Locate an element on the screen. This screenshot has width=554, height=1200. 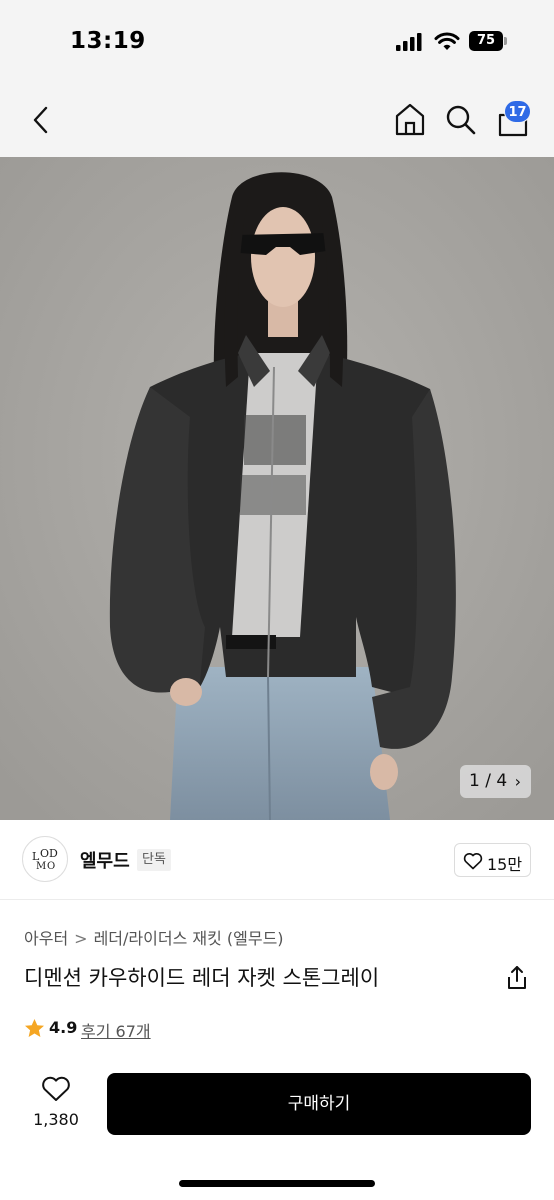
wishlist-count: 1,380 is located at coordinates (56, 1119).